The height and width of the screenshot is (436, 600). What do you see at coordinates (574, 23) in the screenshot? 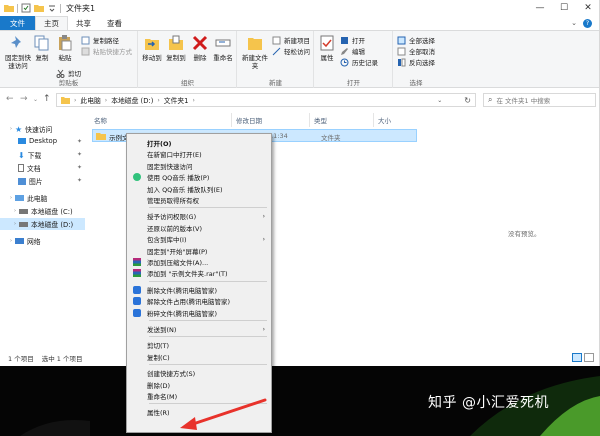
I see `chevron-down-icon: ⌄` at bounding box center [574, 23].